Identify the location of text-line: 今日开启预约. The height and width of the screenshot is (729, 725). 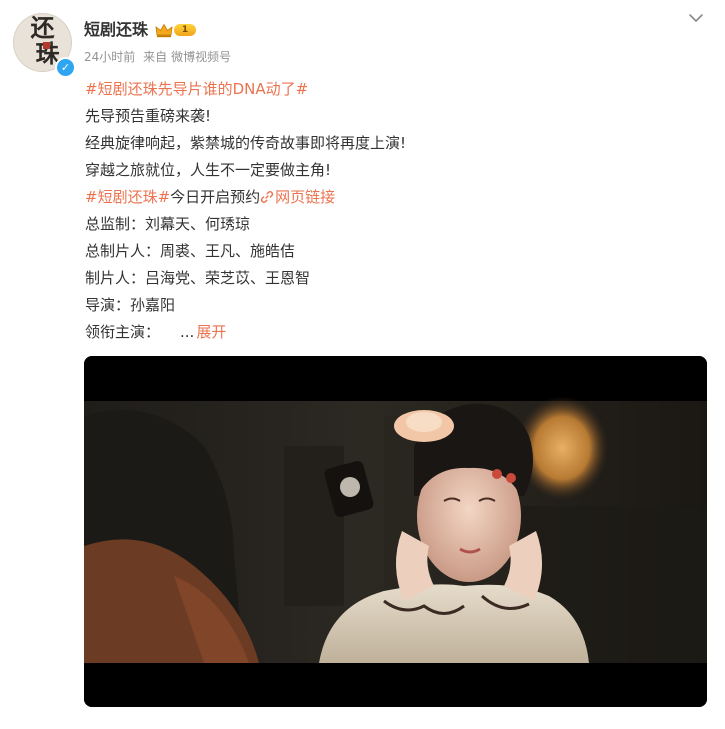
(215, 197).